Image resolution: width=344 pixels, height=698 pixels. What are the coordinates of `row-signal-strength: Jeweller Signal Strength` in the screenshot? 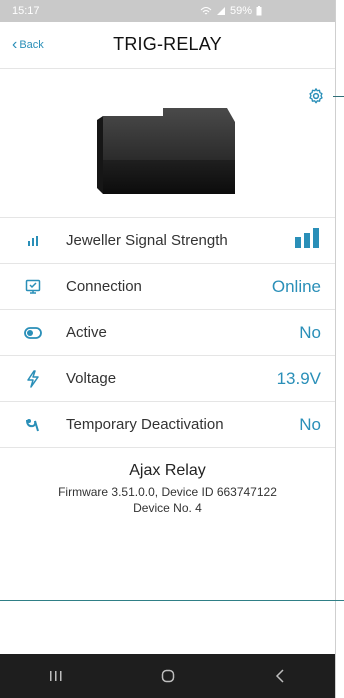 It's located at (167, 241).